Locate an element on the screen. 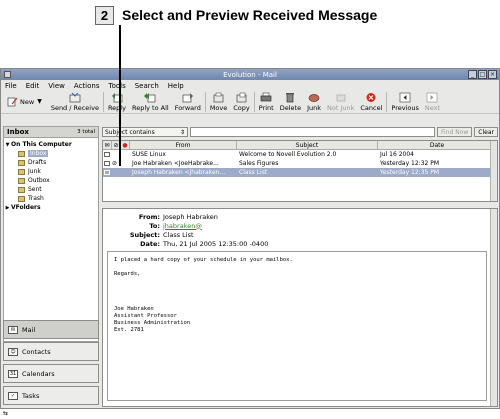 The height and width of the screenshot is (419, 500). minimize-button: _ is located at coordinates (472, 74).